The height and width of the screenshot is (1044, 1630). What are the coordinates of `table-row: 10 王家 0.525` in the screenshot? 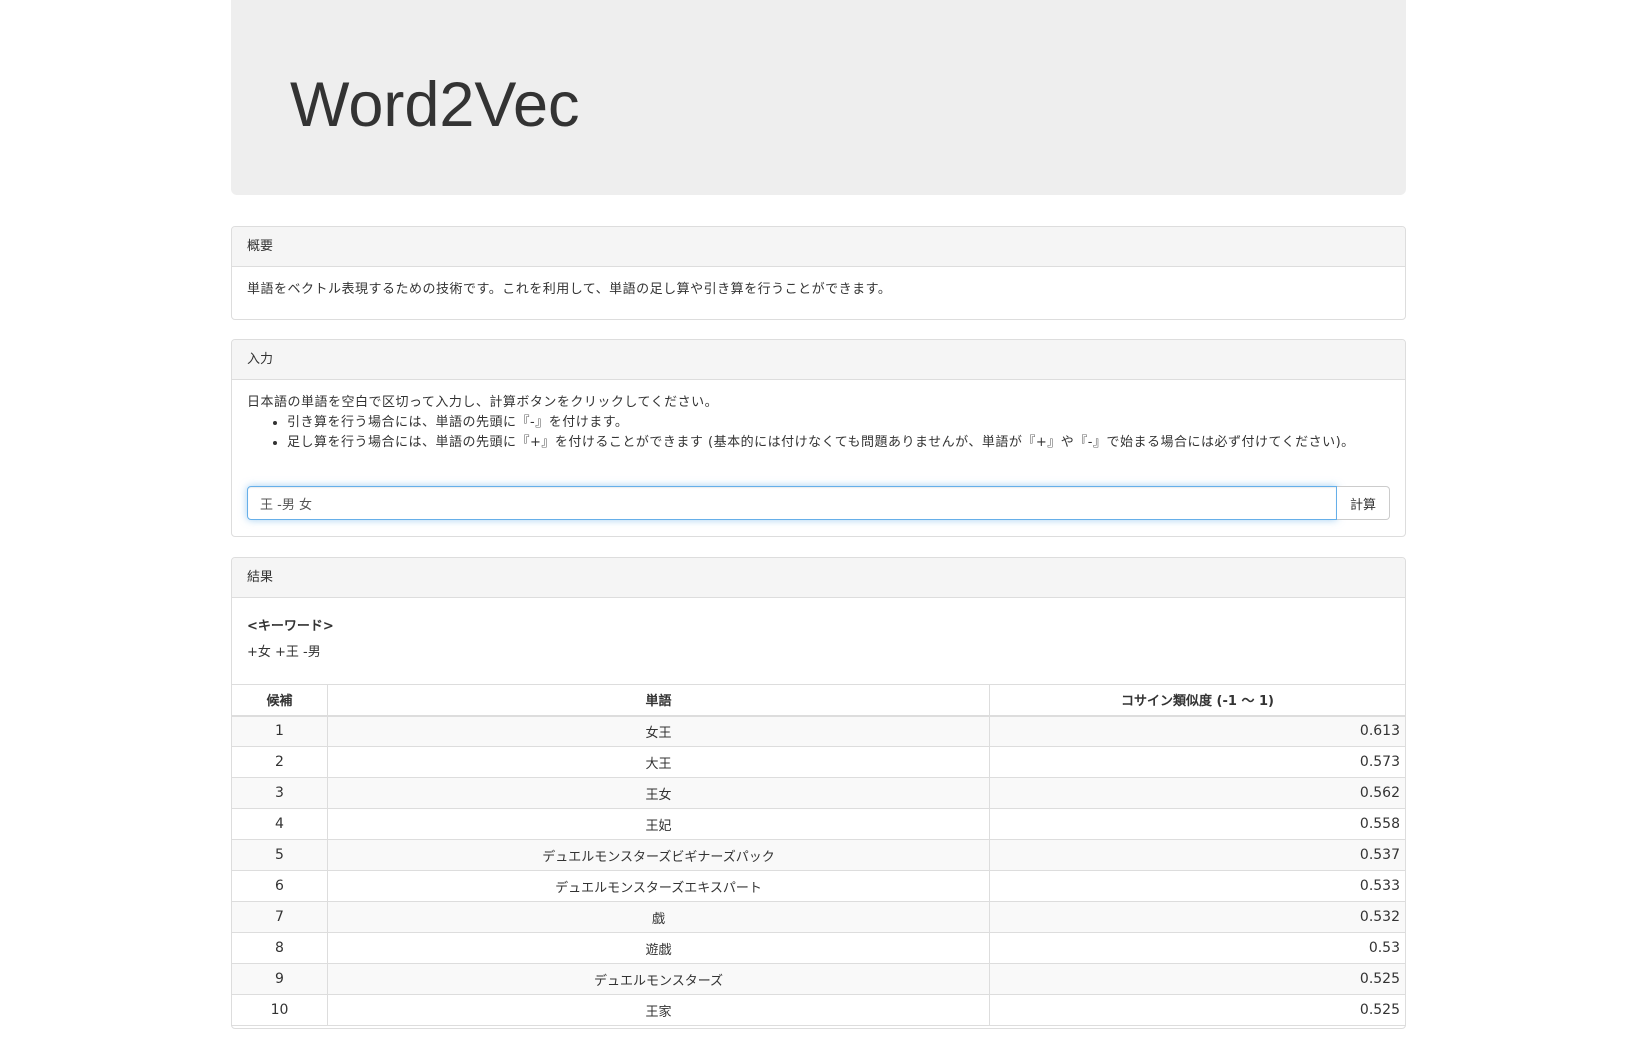 It's located at (818, 1010).